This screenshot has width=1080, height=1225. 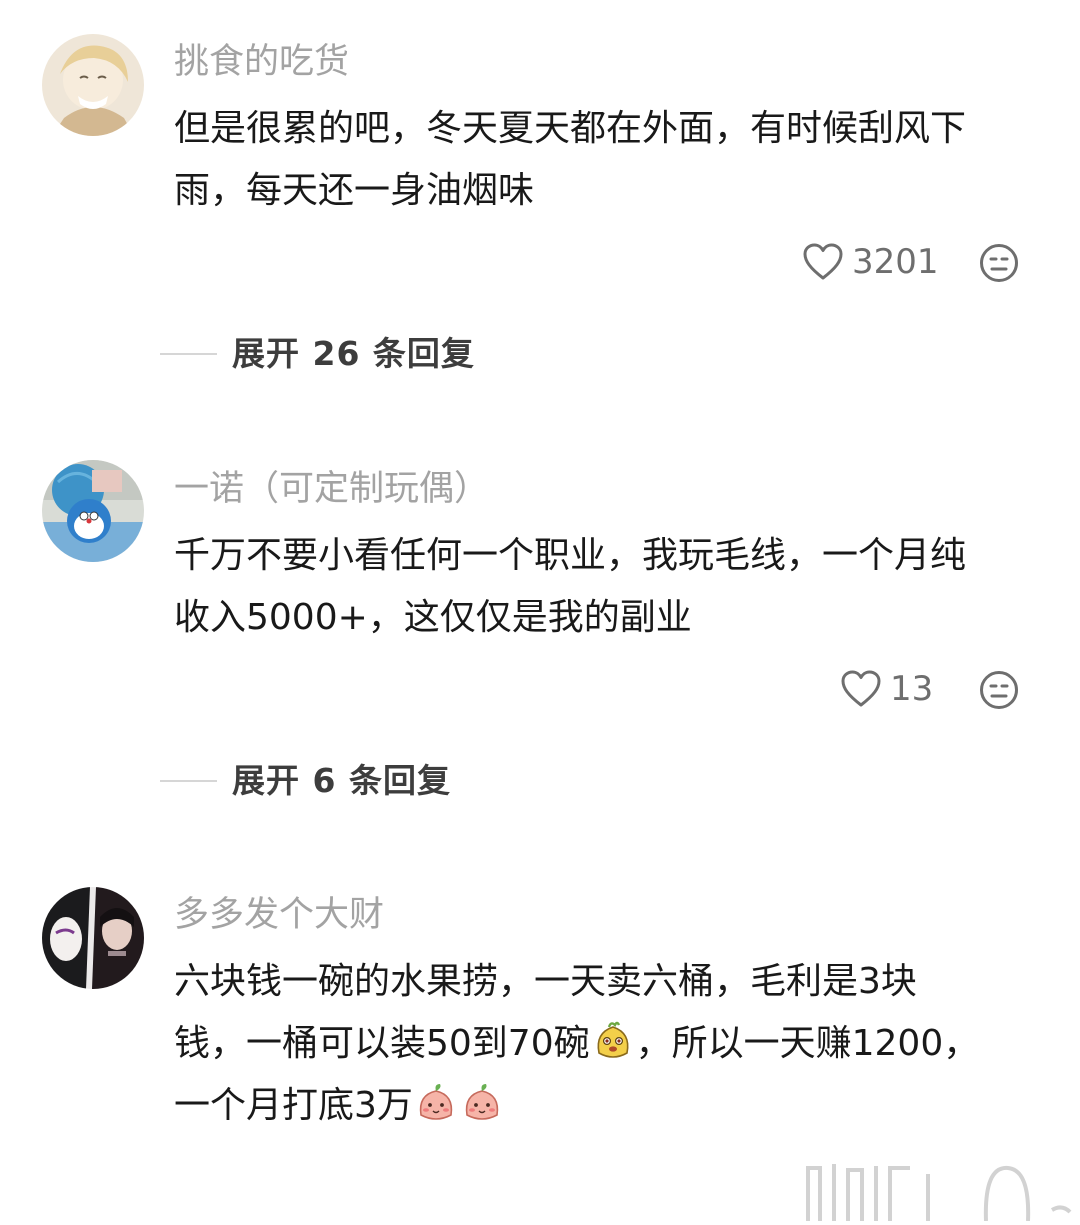 I want to click on comment-text-line: 一个月打底3万, so click(x=293, y=1105).